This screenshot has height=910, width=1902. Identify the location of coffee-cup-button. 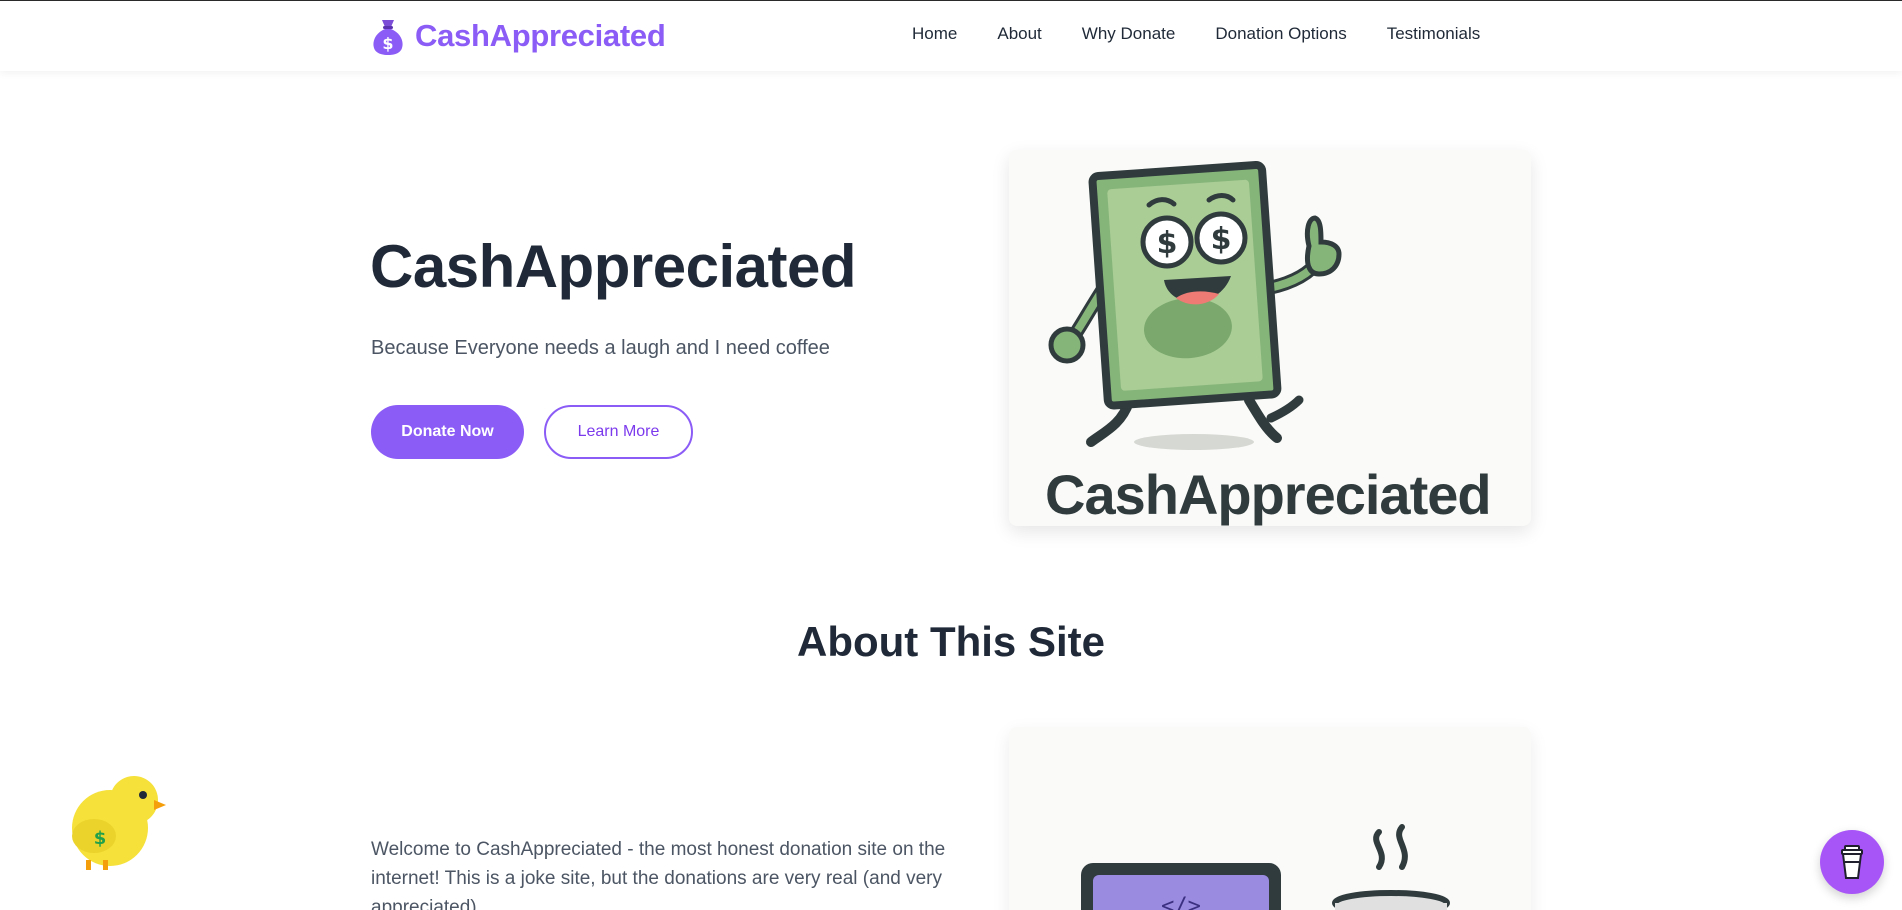
(1852, 862).